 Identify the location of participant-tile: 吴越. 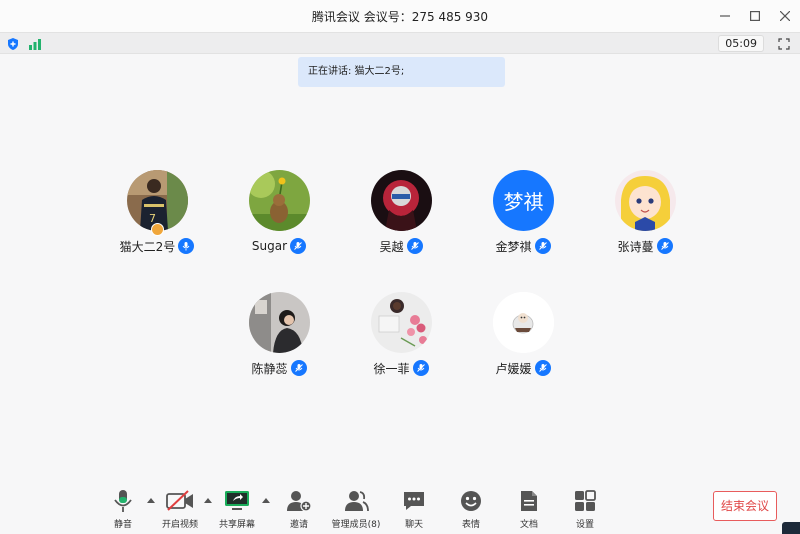
(401, 220).